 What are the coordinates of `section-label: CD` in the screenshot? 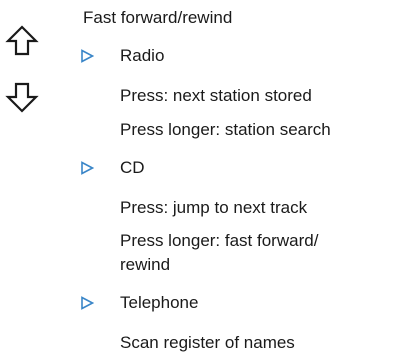 It's located at (132, 167).